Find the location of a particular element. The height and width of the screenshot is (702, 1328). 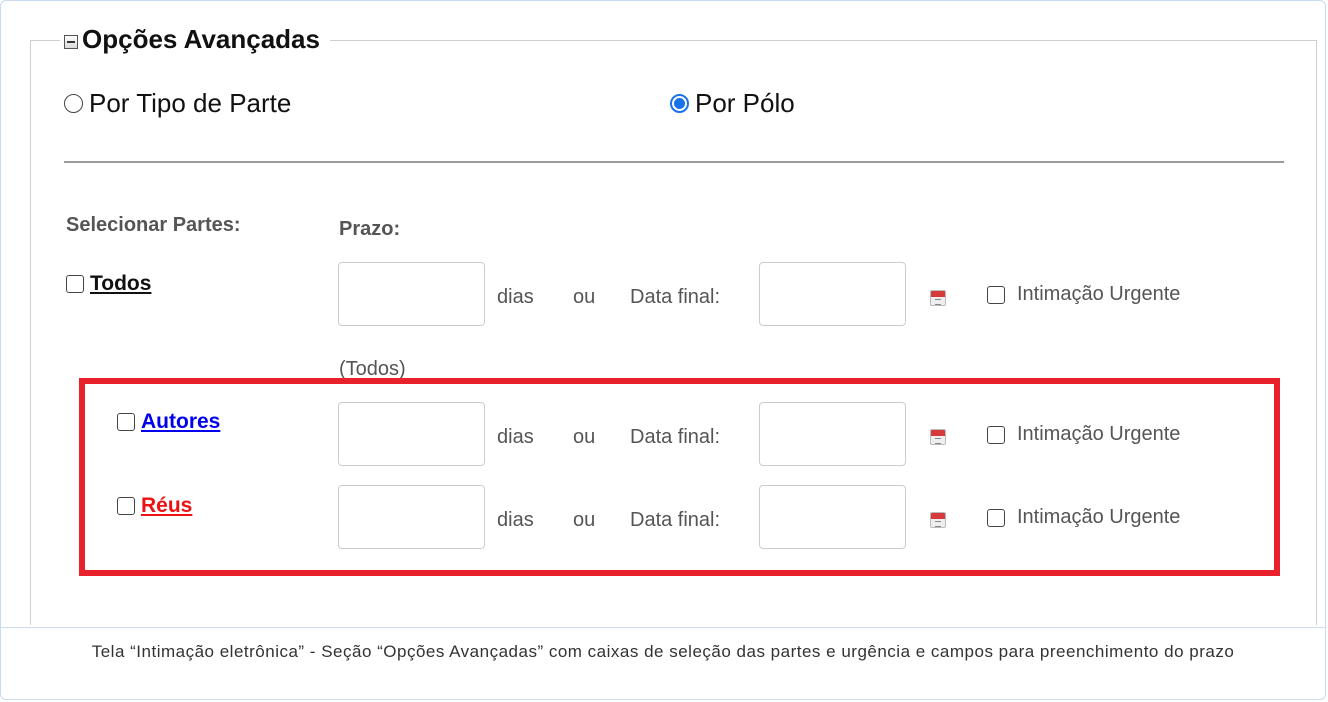

divider is located at coordinates (674, 162).